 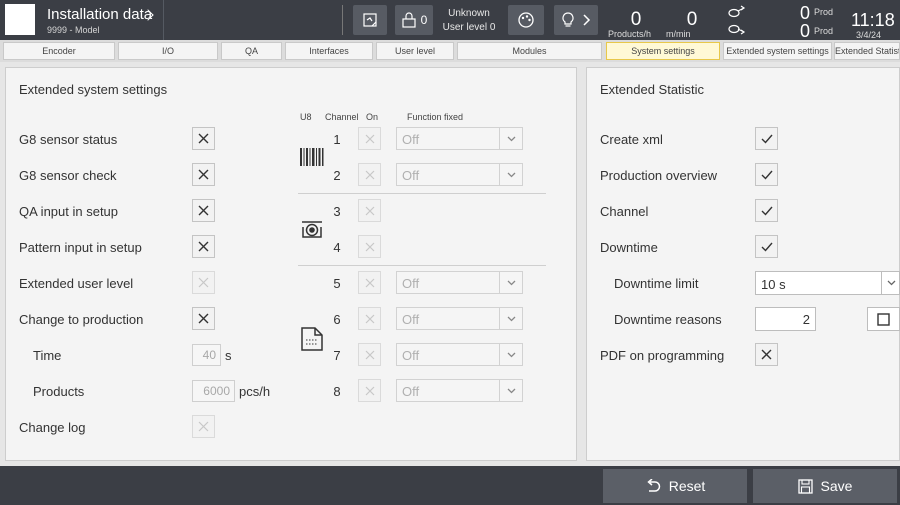 I want to click on lightbulb-icon, so click(x=568, y=19).